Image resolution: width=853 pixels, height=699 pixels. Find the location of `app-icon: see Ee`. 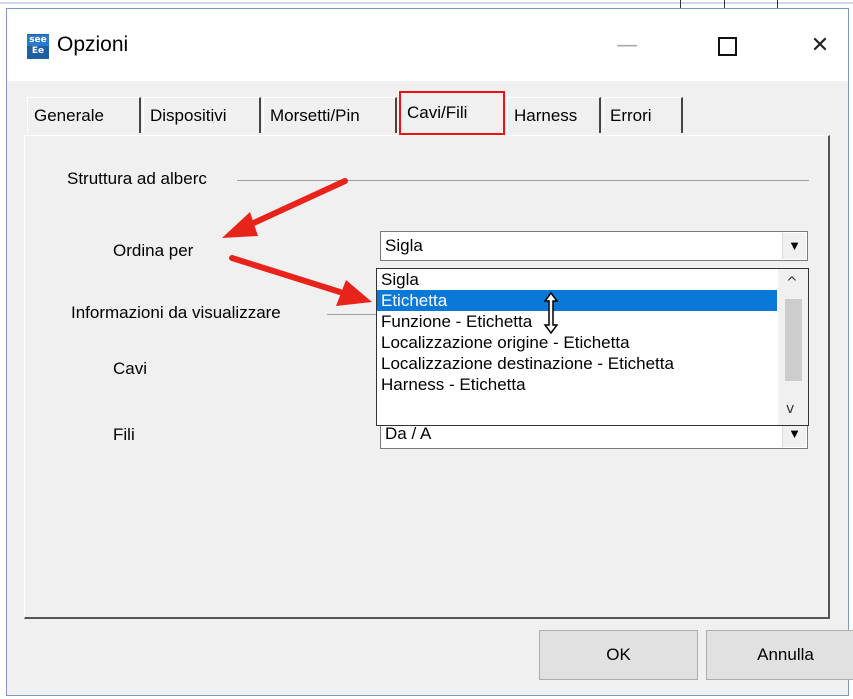

app-icon: see Ee is located at coordinates (38, 46).